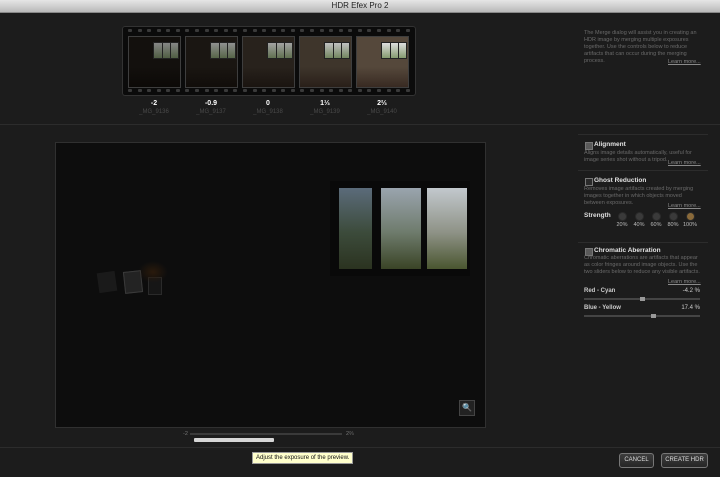  I want to click on strength-option-label: 20%, so click(622, 225).